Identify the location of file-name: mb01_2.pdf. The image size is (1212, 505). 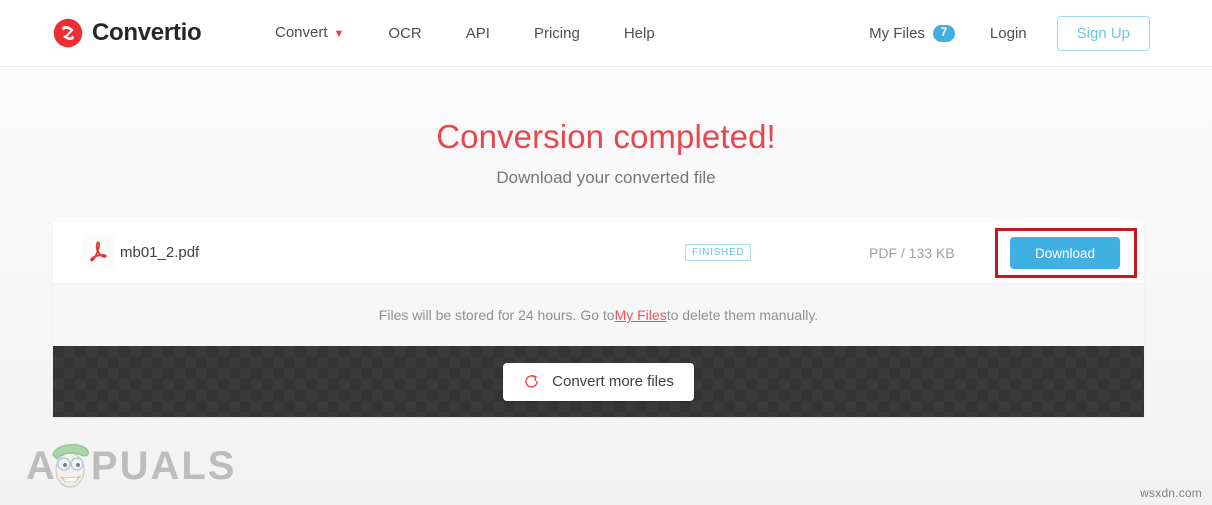
(160, 252).